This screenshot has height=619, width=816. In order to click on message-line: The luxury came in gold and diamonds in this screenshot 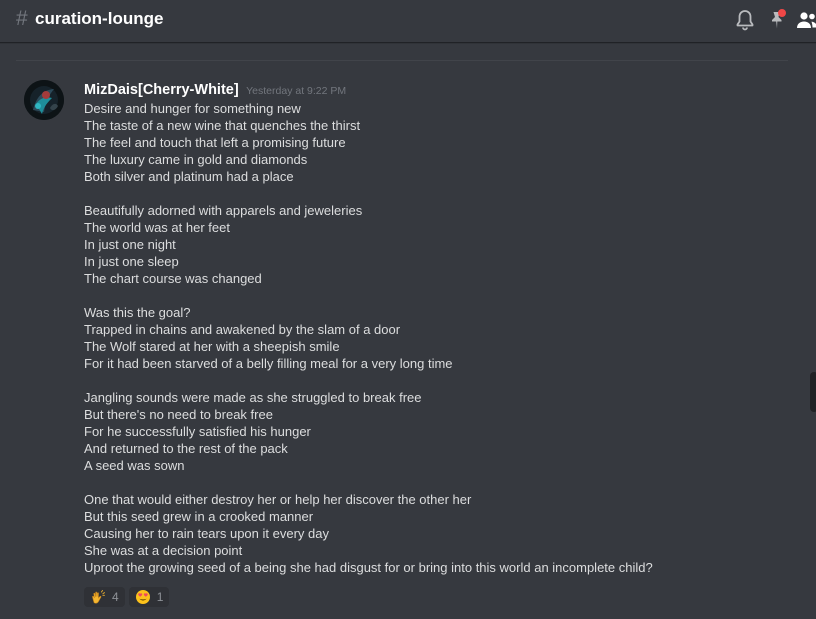, I will do `click(196, 159)`.